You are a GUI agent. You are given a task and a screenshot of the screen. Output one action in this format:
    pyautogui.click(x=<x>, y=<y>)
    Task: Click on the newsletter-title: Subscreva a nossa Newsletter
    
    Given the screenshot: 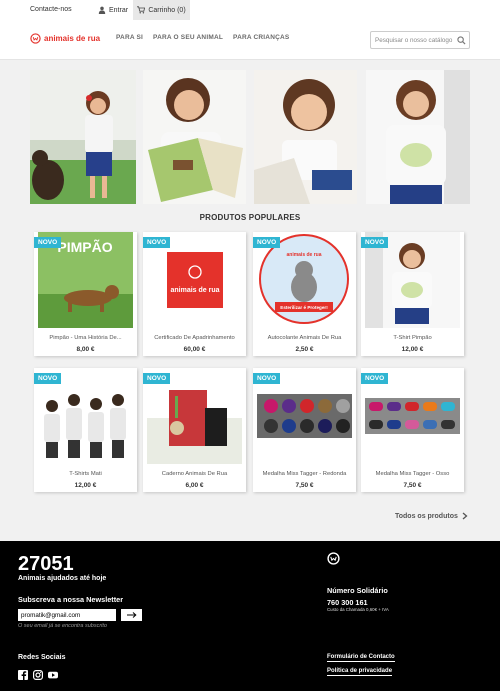 What is the action you would take?
    pyautogui.click(x=71, y=599)
    